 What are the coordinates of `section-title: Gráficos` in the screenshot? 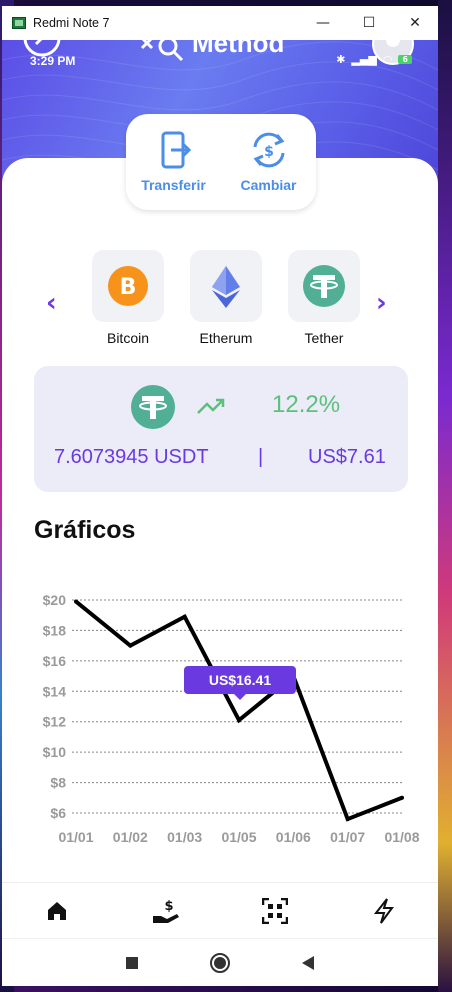 It's located at (85, 530).